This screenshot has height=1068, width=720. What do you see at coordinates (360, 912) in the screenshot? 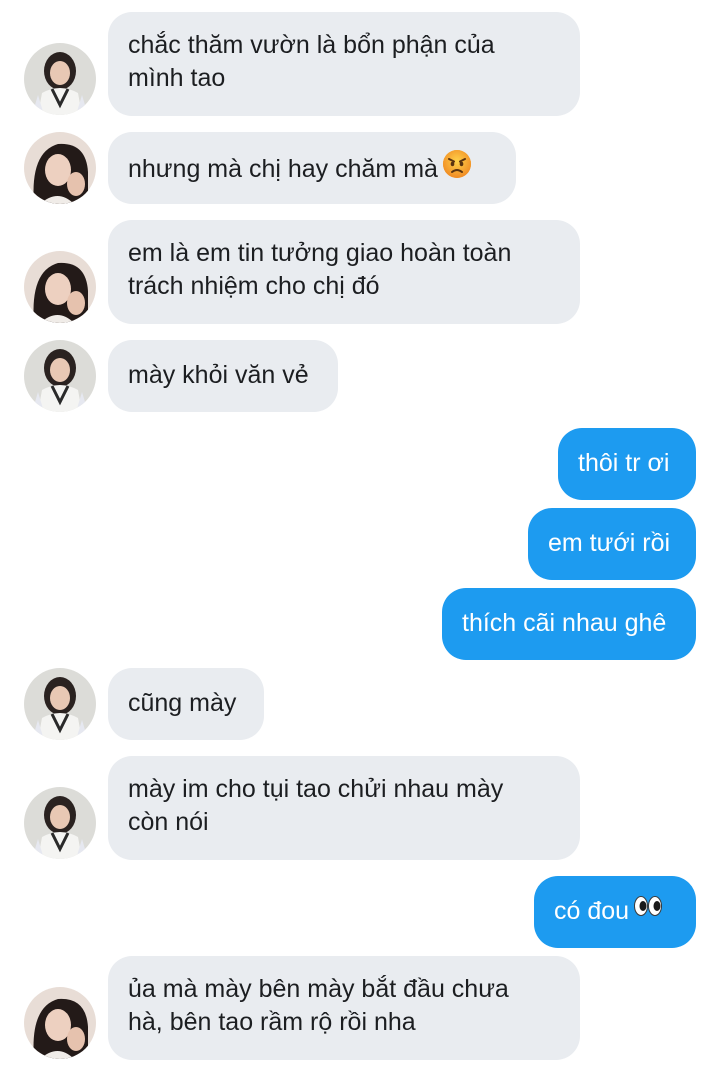
I see `message-row-outgoing: có đou` at bounding box center [360, 912].